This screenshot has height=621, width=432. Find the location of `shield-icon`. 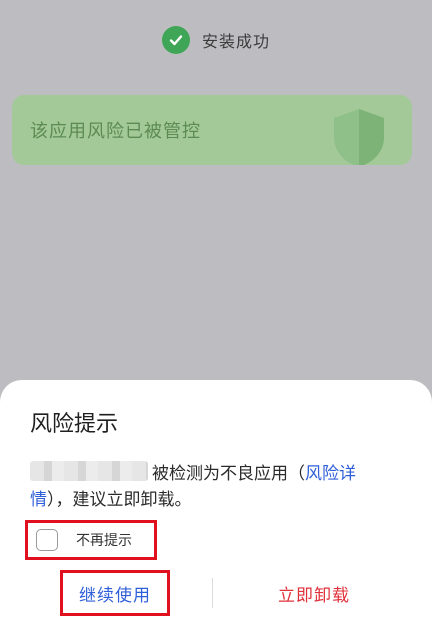

shield-icon is located at coordinates (359, 137).